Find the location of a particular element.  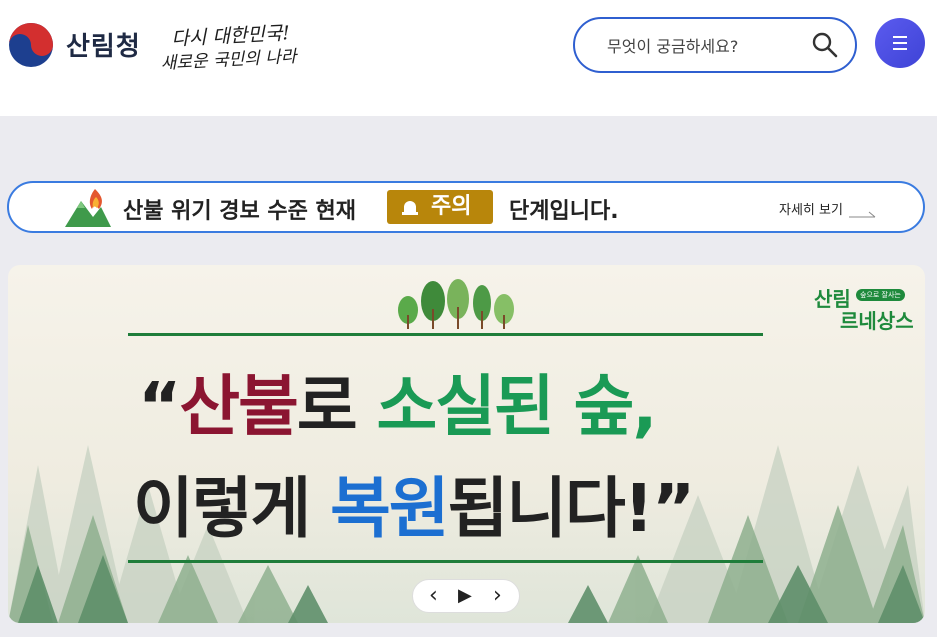

fire-alert-bar: 산불 위기 경보 수준 현재 주의 단계입니다. 자세히 보기 is located at coordinates (466, 207).